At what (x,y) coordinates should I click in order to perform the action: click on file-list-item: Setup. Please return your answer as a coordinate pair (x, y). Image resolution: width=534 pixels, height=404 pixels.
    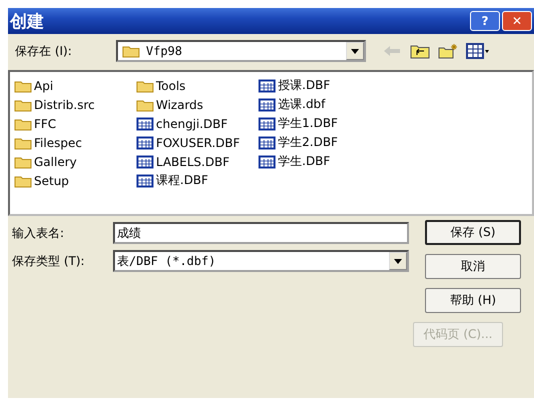
    Looking at the image, I should click on (70, 180).